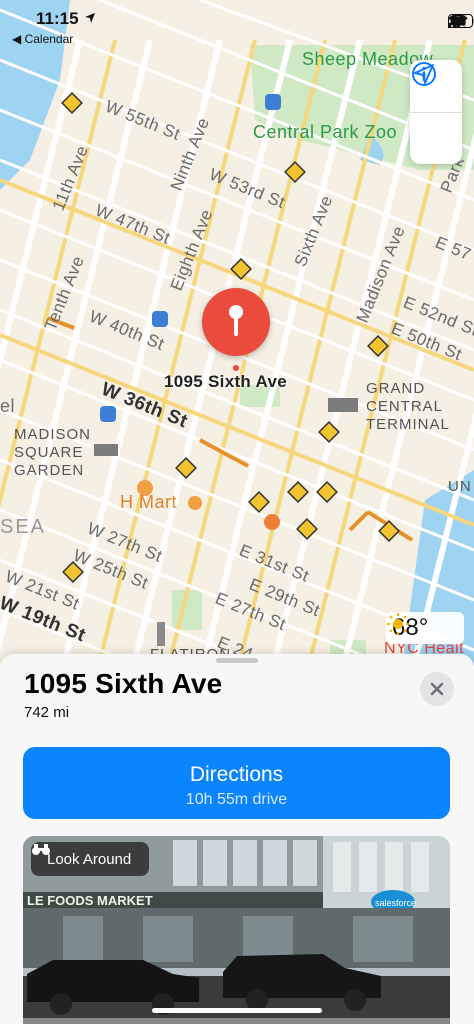 The width and height of the screenshot is (474, 1024). What do you see at coordinates (17, 39) in the screenshot?
I see `back-chevron-icon: ◀` at bounding box center [17, 39].